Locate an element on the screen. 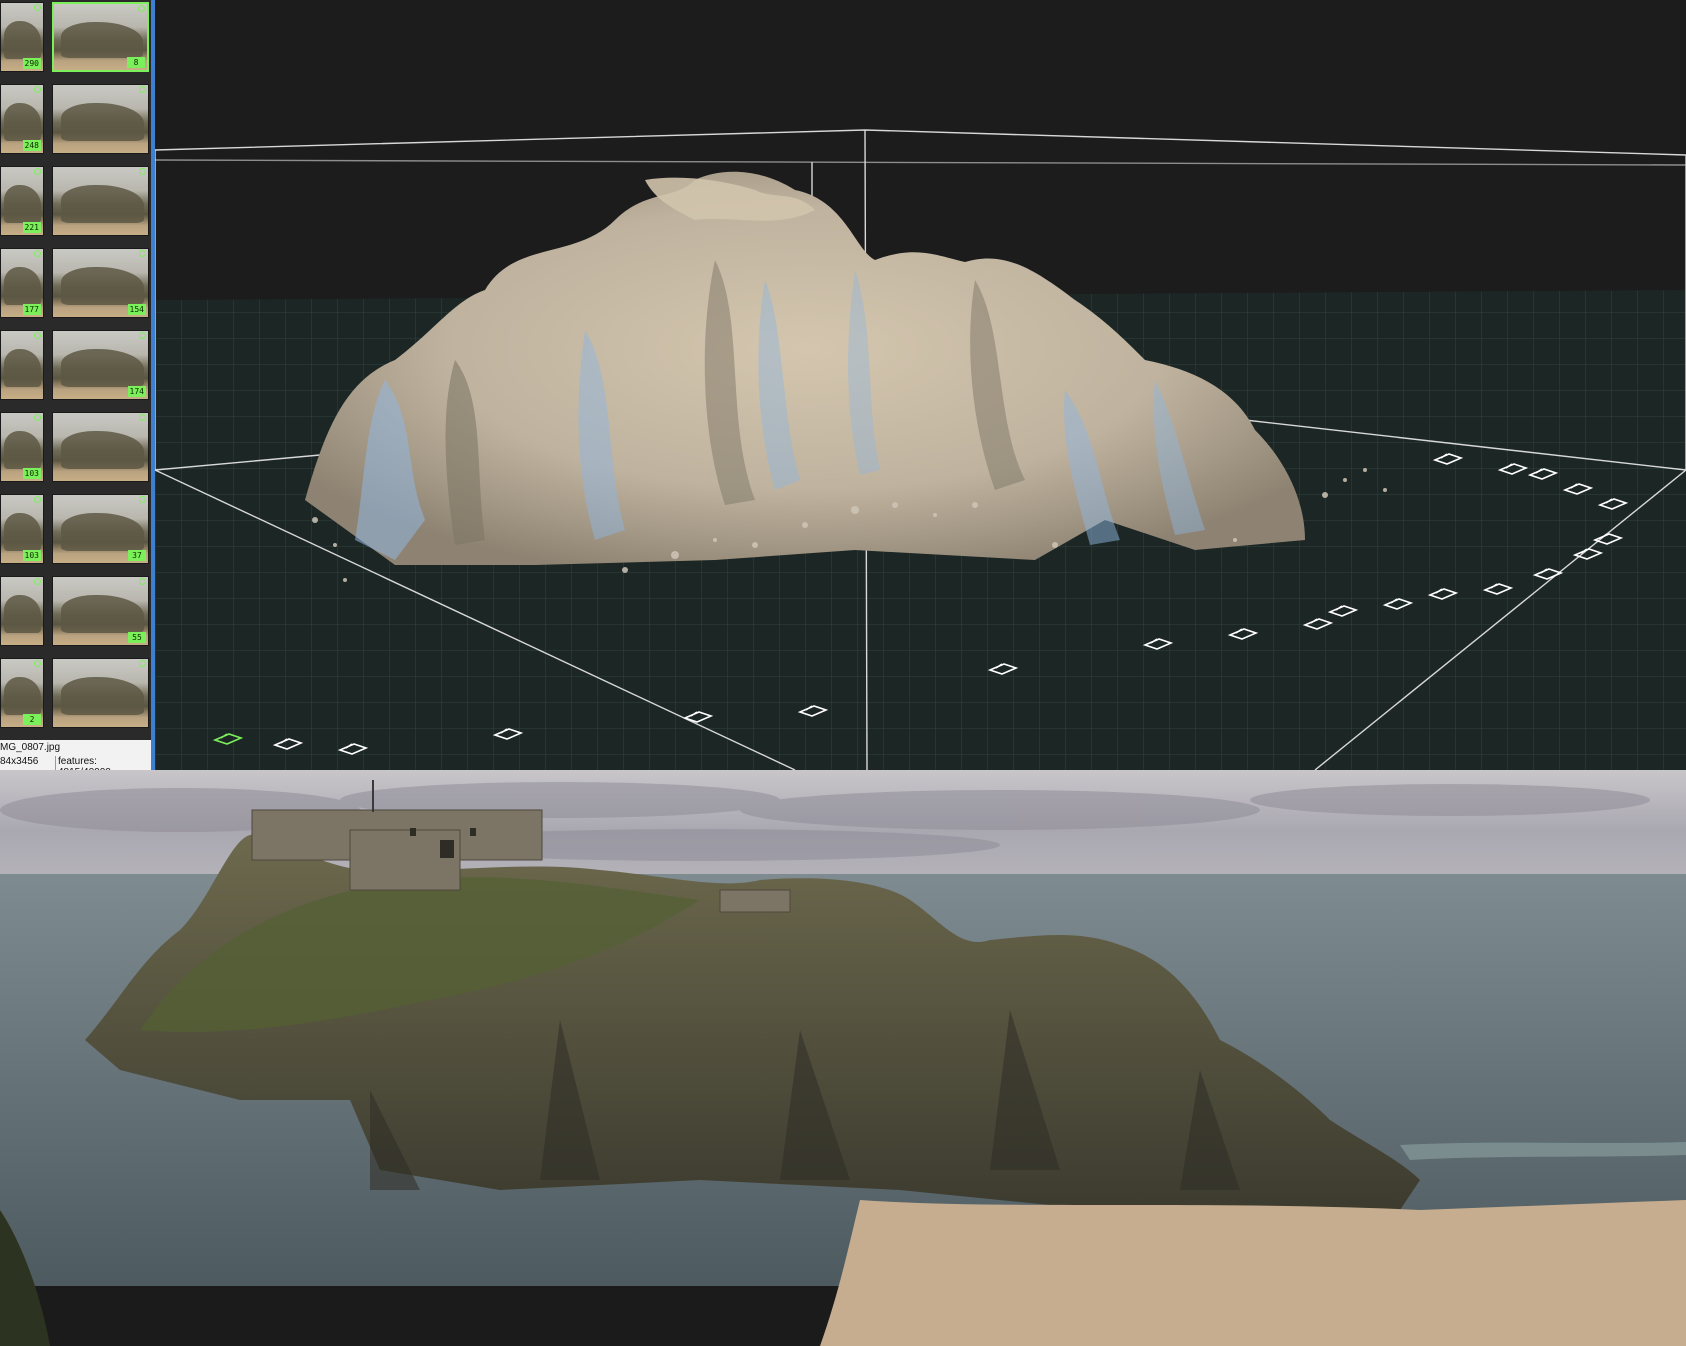  image-thumbnail: 221 is located at coordinates (22, 201).